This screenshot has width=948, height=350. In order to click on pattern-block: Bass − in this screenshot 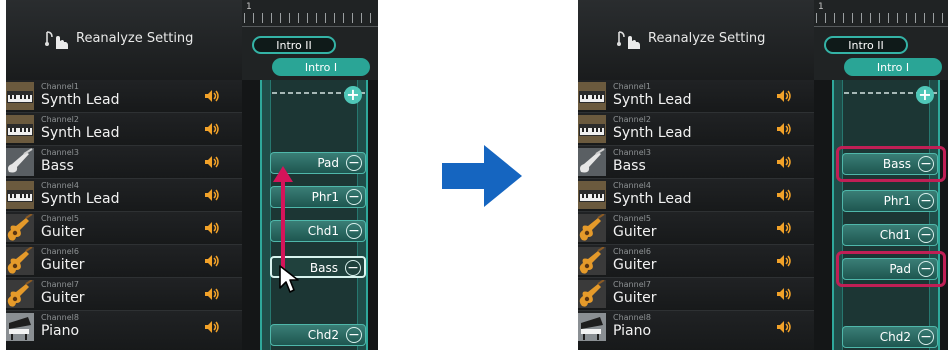, I will do `click(890, 164)`.